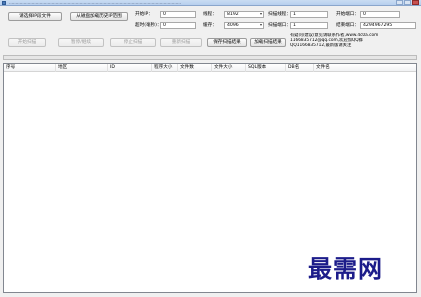  What do you see at coordinates (195, 68) in the screenshot?
I see `column-header: 文件数` at bounding box center [195, 68].